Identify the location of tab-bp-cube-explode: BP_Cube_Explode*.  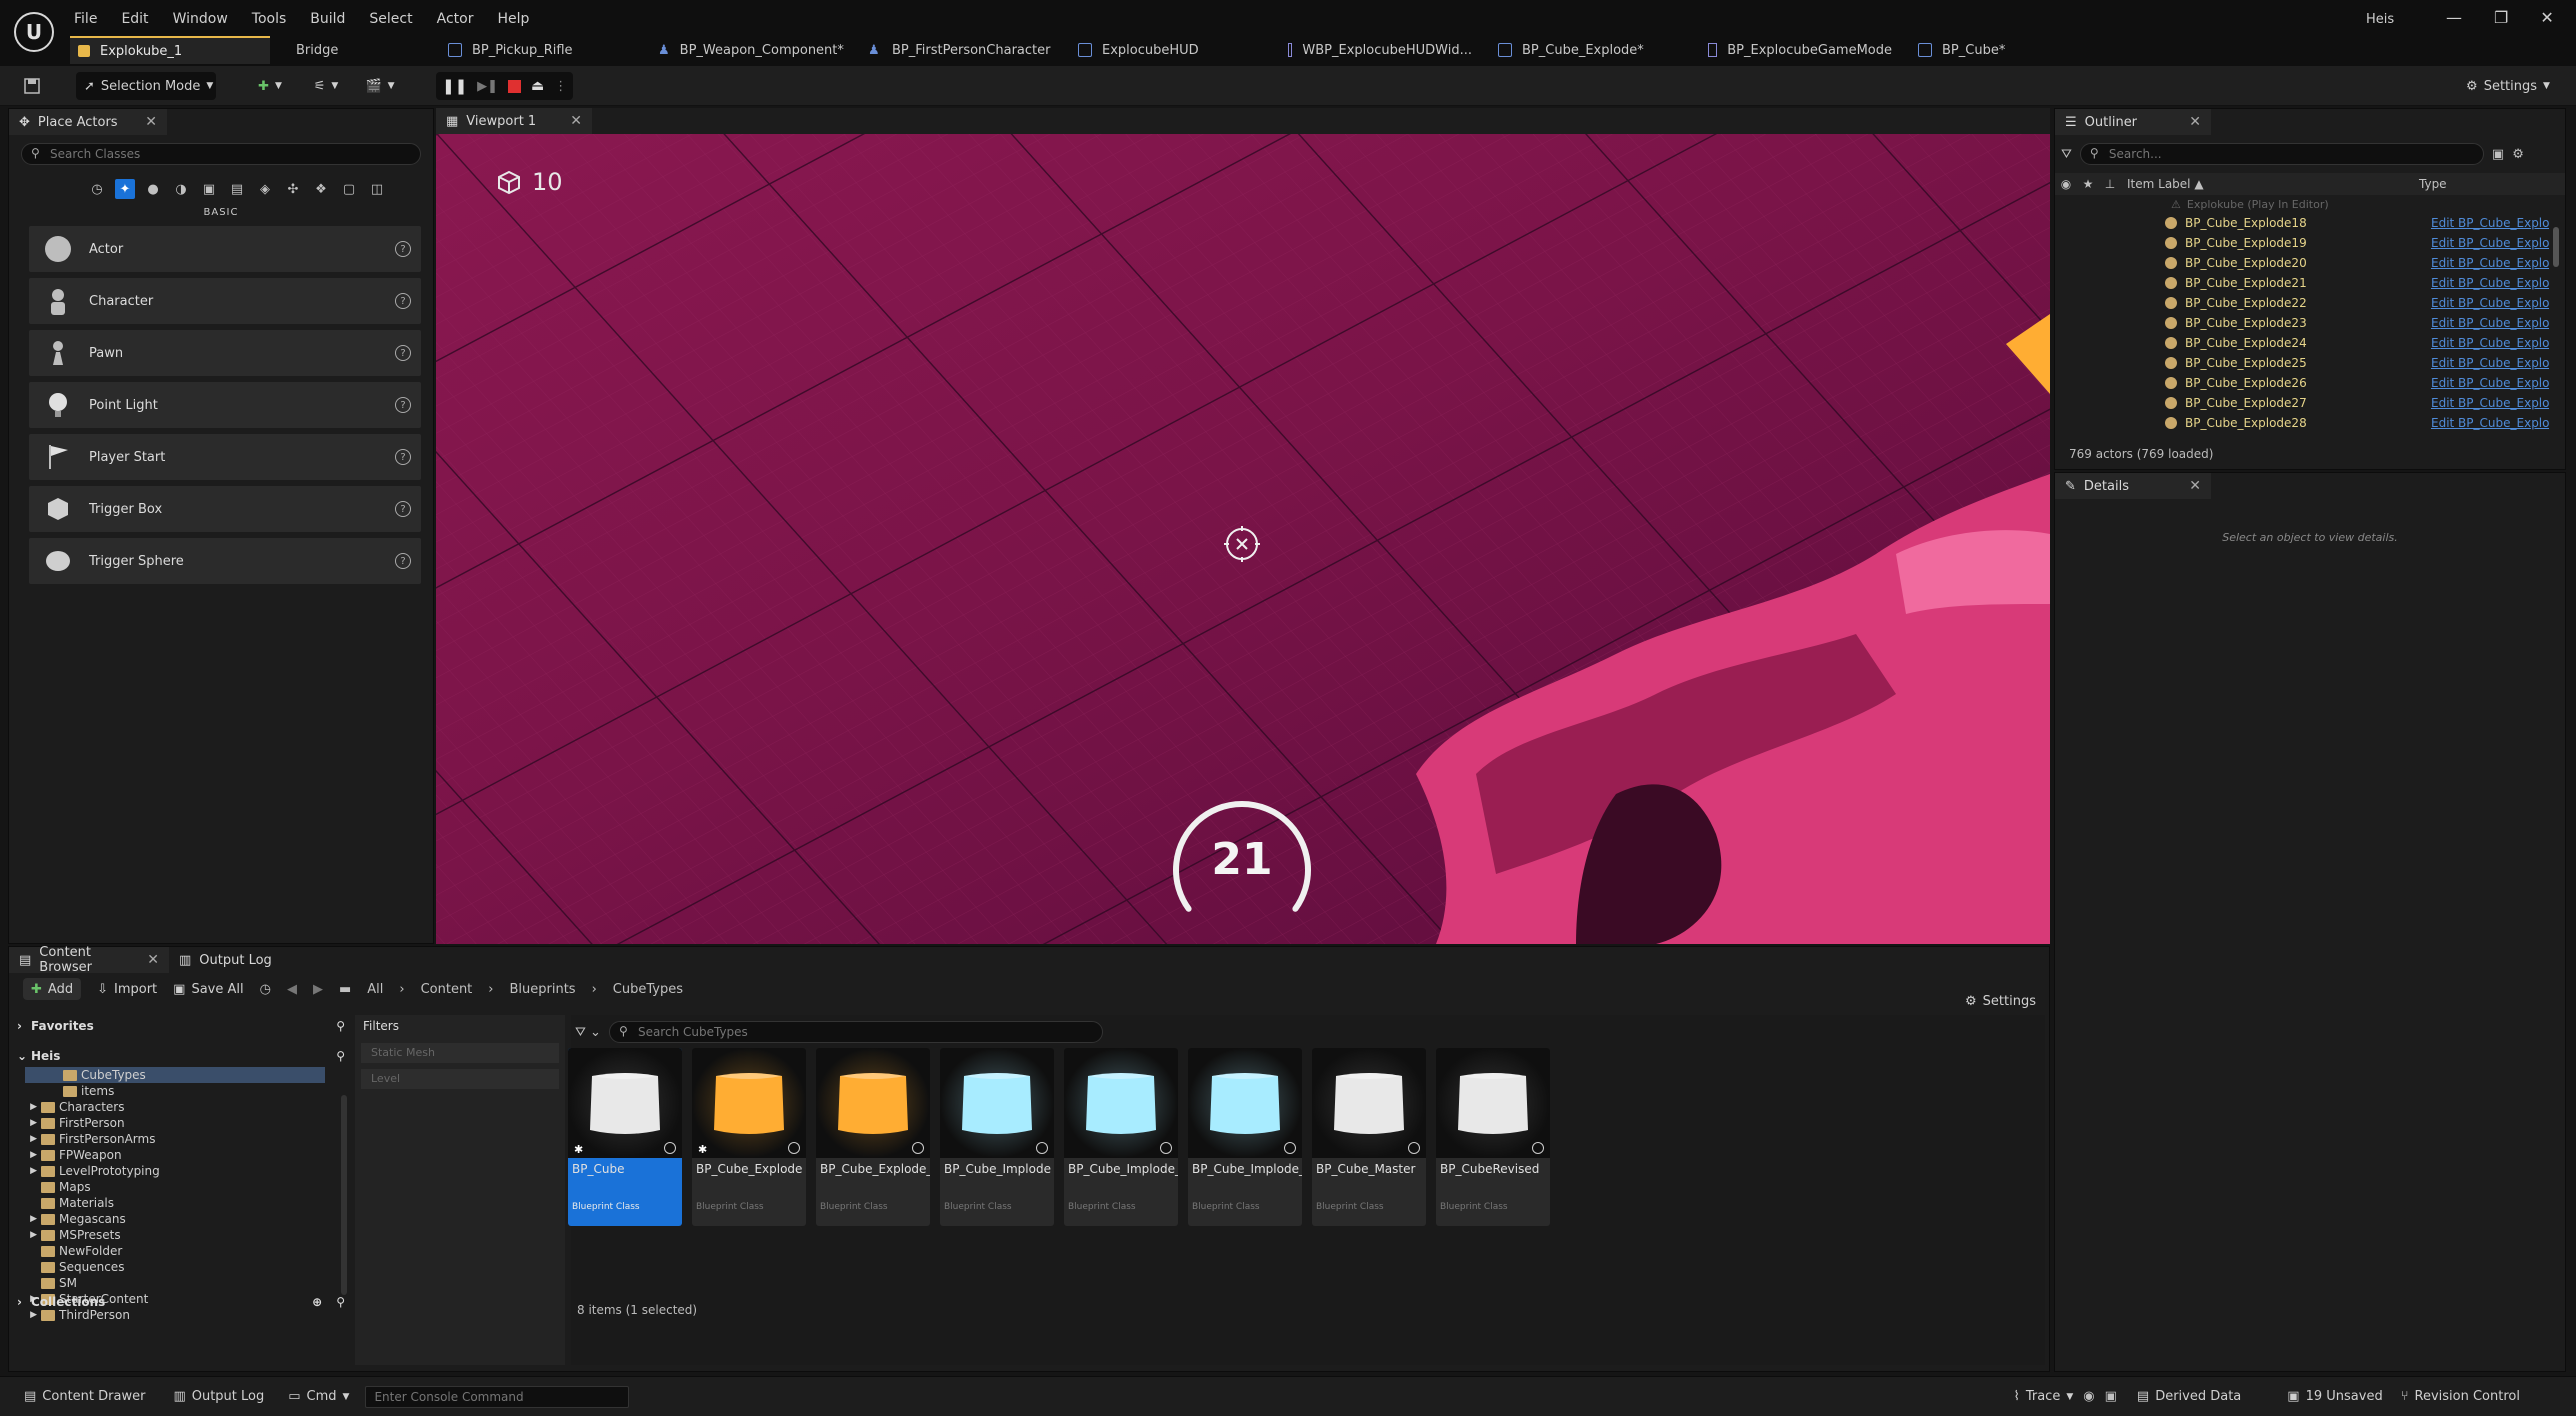
(1595, 50).